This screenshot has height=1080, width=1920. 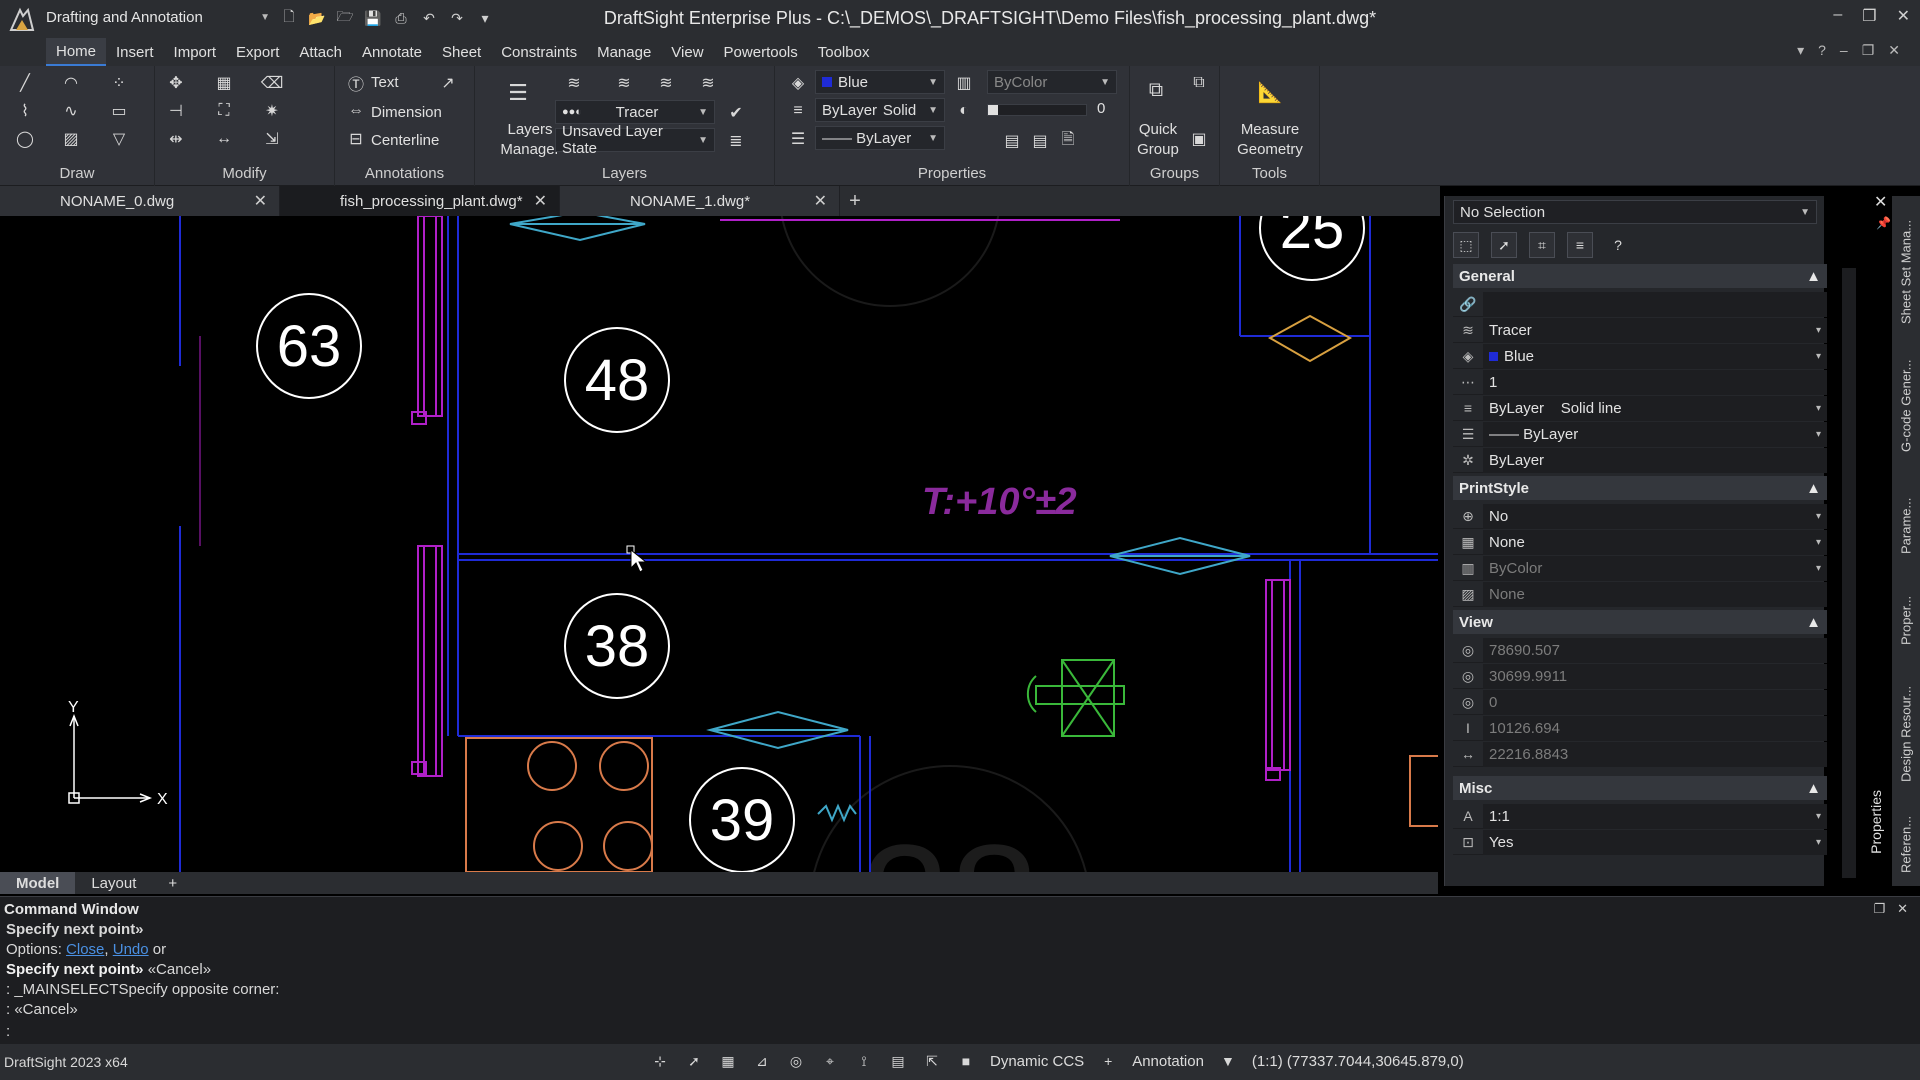 I want to click on linetype-dropdown: ByLayer Solid ▼, so click(x=880, y=110).